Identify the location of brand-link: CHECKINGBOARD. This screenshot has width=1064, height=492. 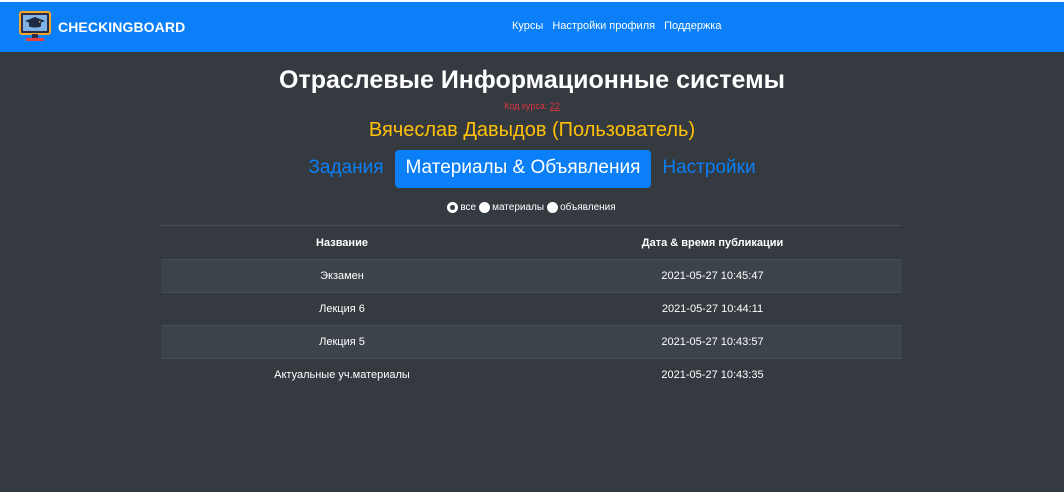
(101, 27).